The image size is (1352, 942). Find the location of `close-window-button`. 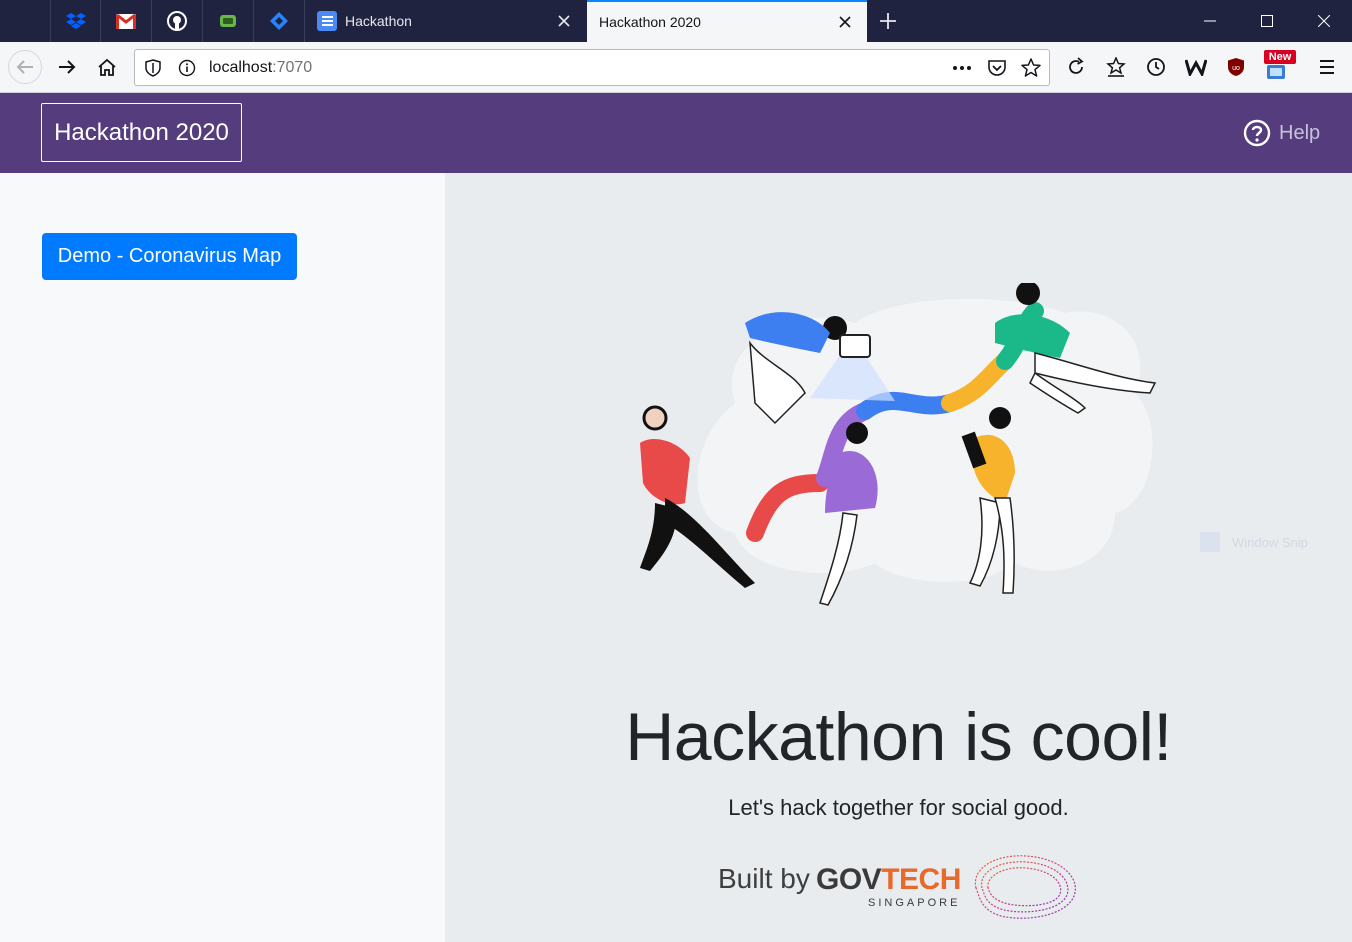

close-window-button is located at coordinates (1323, 21).